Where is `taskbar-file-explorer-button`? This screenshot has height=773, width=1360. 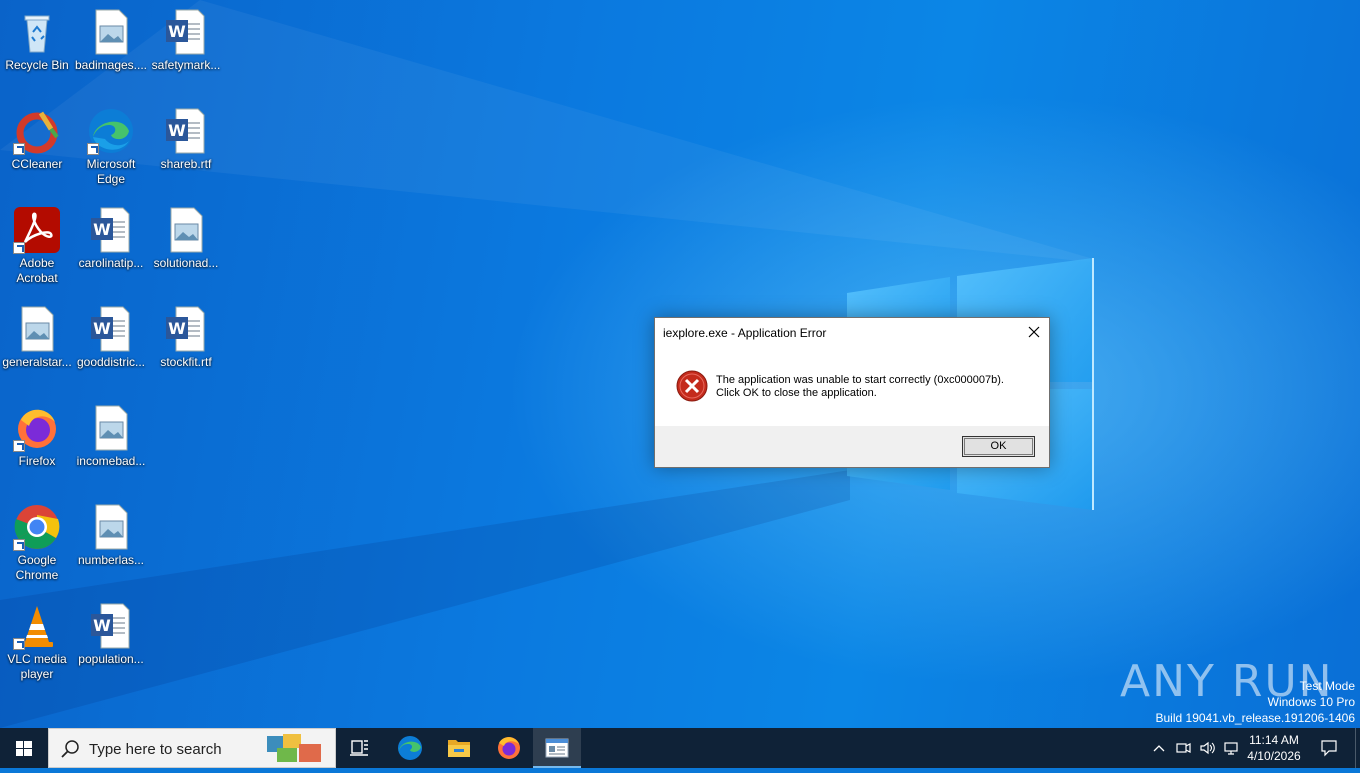
taskbar-file-explorer-button is located at coordinates (459, 748).